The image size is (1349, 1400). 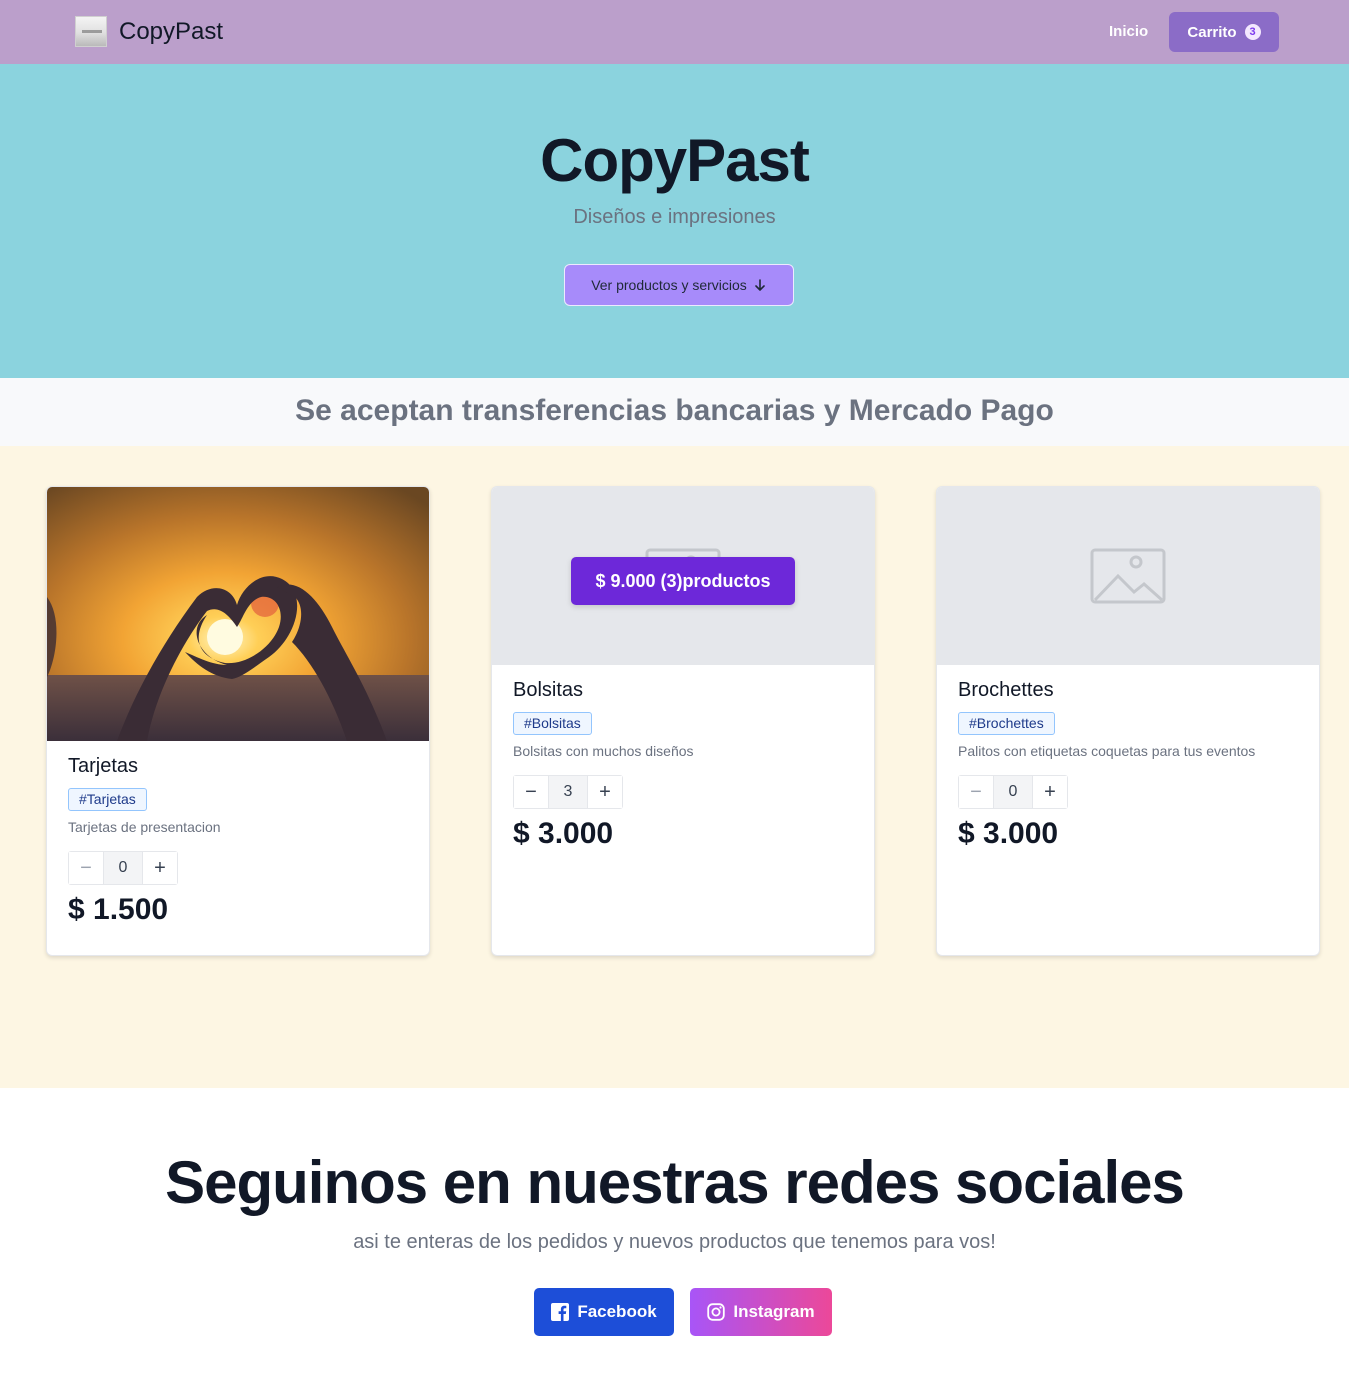 I want to click on product-tag: #Tarjetas, so click(x=107, y=799).